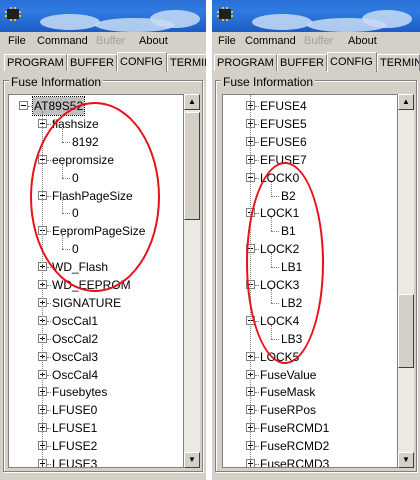 The height and width of the screenshot is (480, 420). I want to click on tree-node-label: 8192, so click(85, 142).